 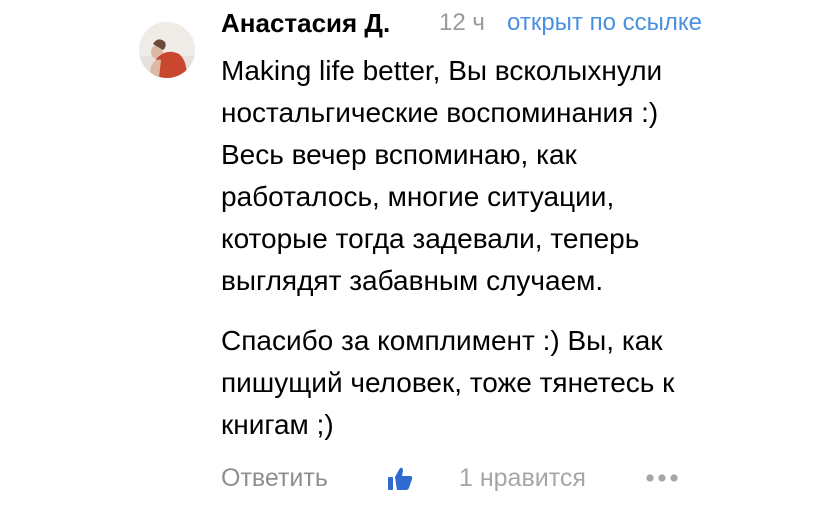 I want to click on comment-line: работалось, многие ситуации,, so click(x=418, y=196).